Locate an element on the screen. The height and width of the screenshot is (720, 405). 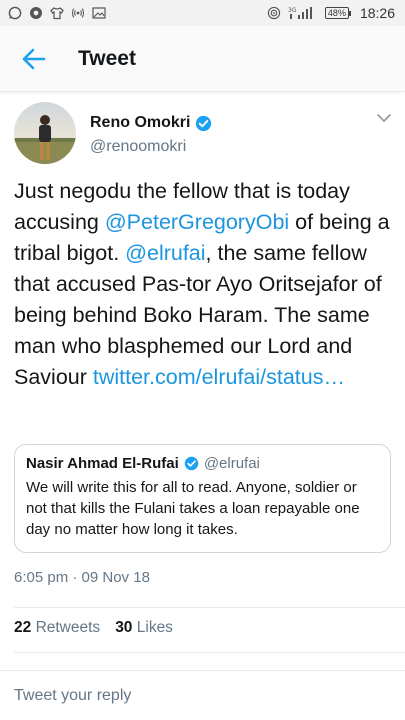
shirt-icon is located at coordinates (57, 13).